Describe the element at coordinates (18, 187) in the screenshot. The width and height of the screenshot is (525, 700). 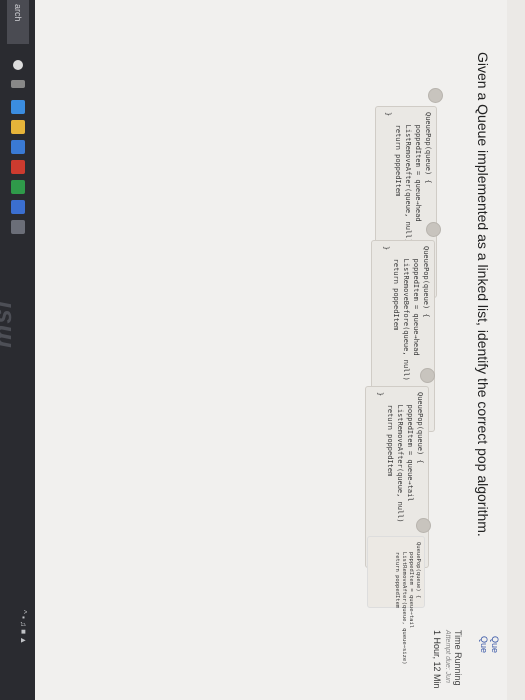
I see `app-icon` at that location.